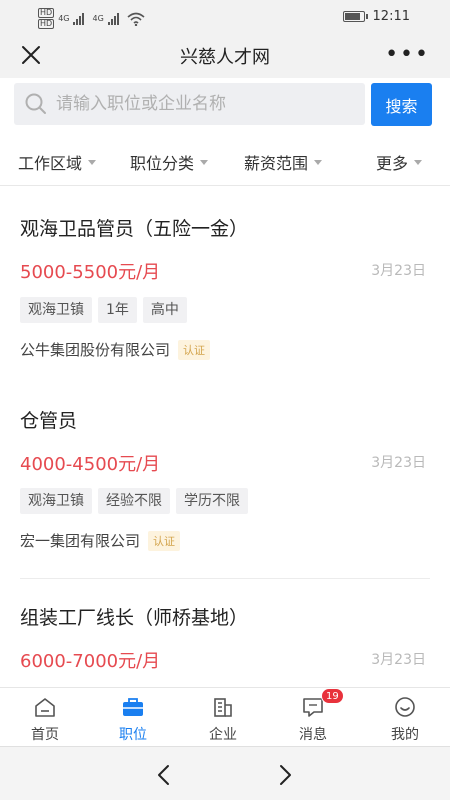  I want to click on unread-badge: 19, so click(332, 696).